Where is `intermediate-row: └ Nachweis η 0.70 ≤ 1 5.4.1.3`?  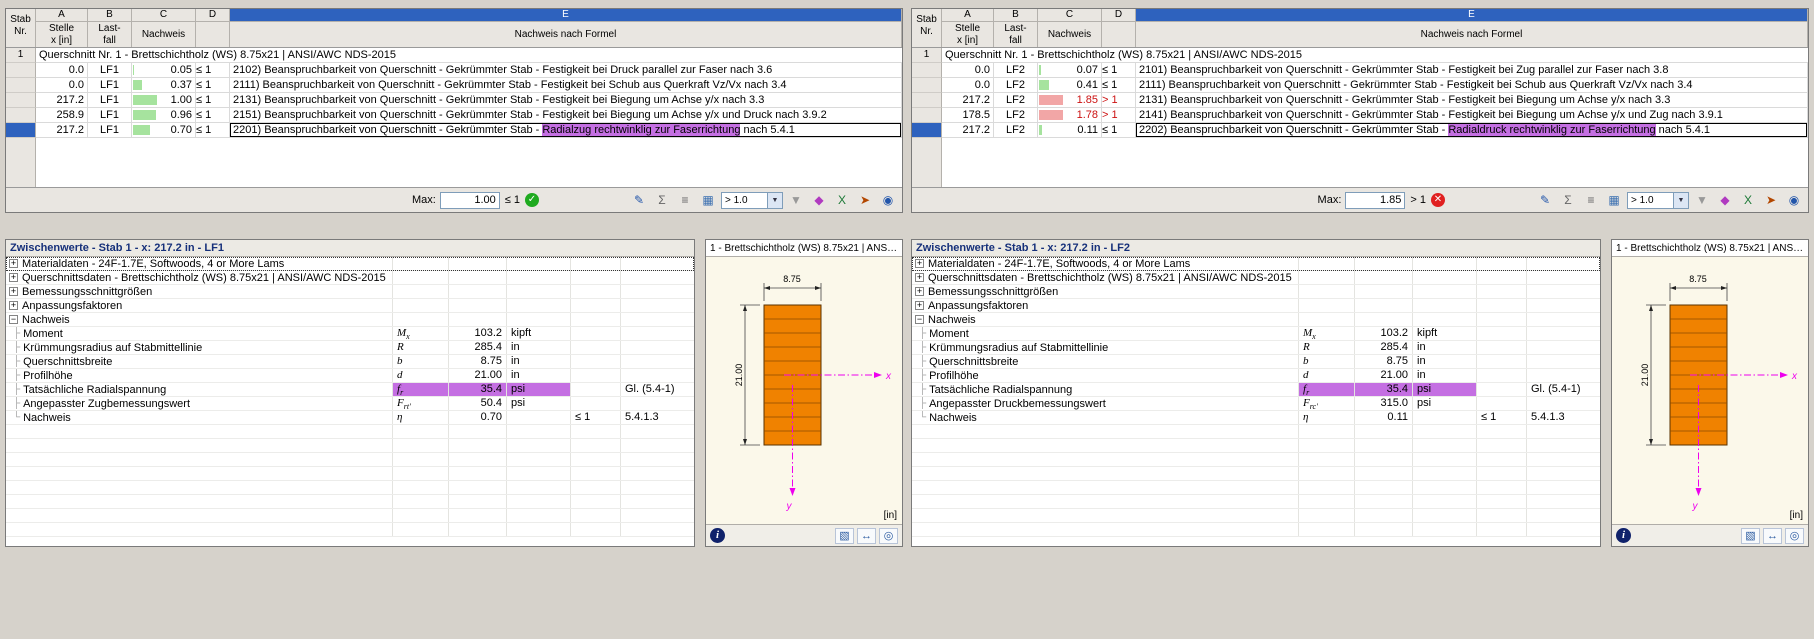 intermediate-row: └ Nachweis η 0.70 ≤ 1 5.4.1.3 is located at coordinates (350, 418).